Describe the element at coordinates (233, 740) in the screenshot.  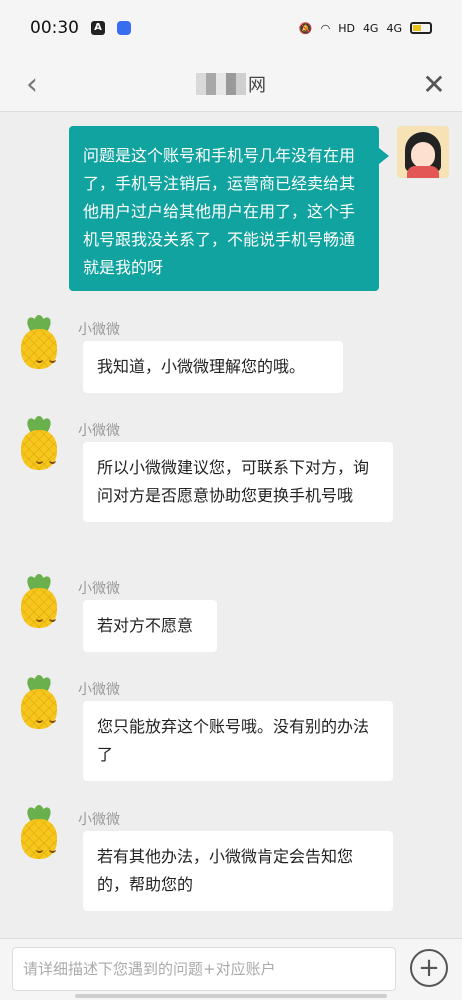
I see `bot-message-text: 您只能放弃这个账号哦。没有别的办法了` at that location.